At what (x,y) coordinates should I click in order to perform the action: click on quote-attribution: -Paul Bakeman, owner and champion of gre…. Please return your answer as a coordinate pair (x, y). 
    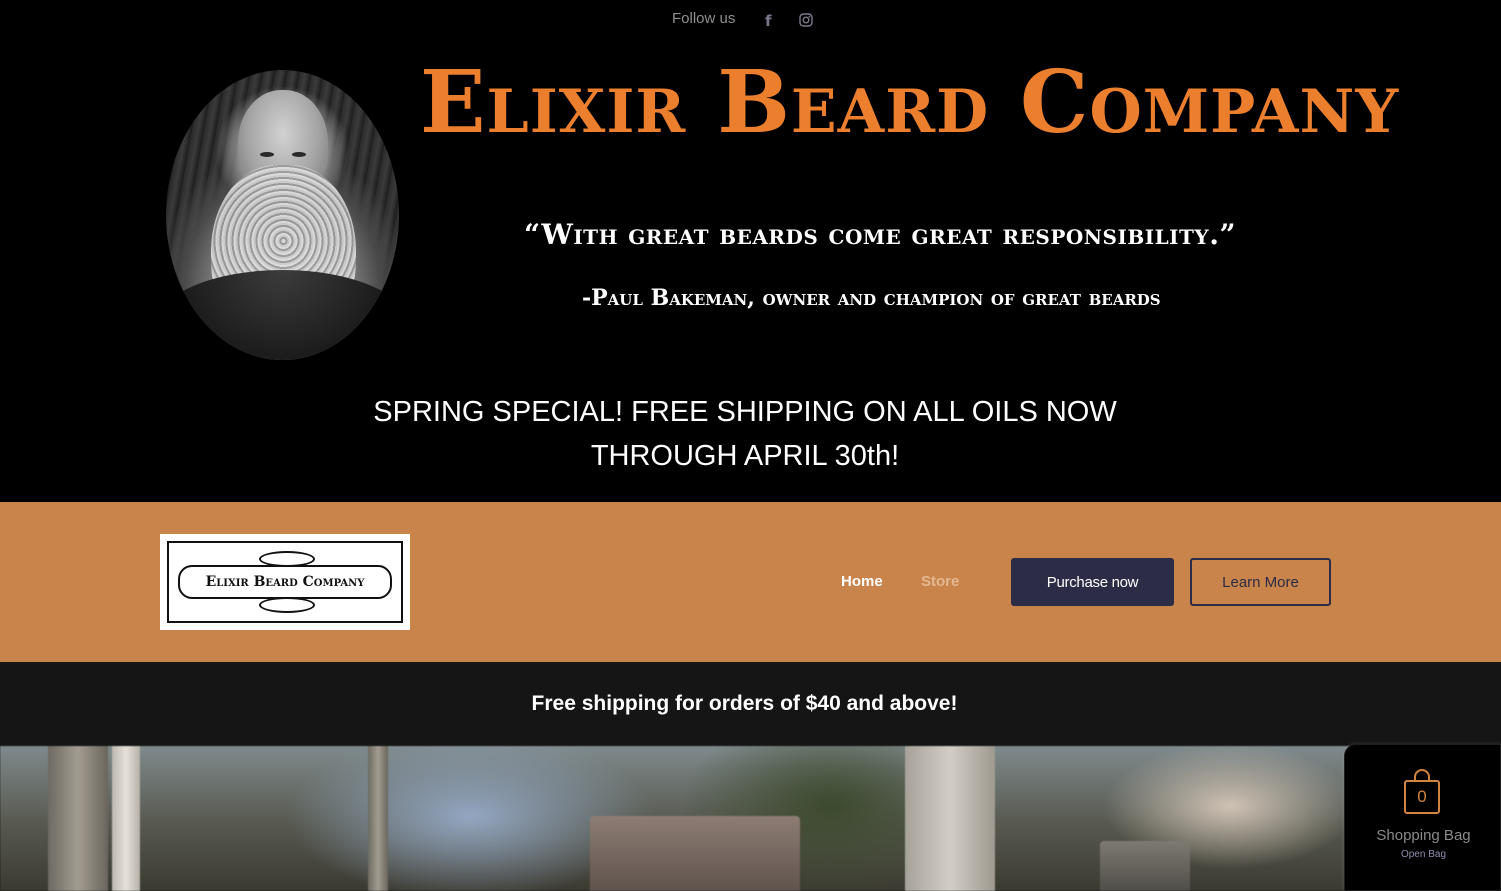
    Looking at the image, I should click on (871, 298).